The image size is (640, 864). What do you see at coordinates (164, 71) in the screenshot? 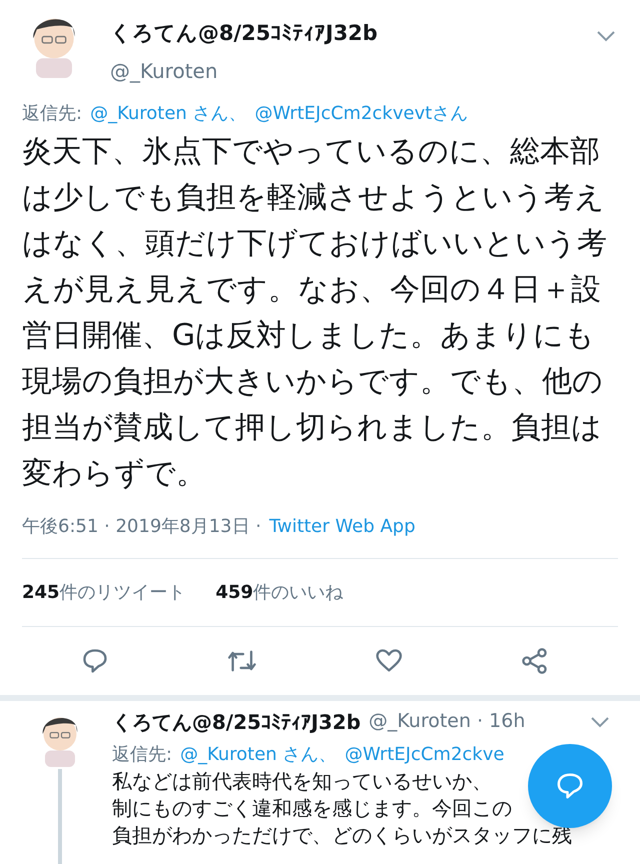
I see `user-handle: @_Kuroten` at bounding box center [164, 71].